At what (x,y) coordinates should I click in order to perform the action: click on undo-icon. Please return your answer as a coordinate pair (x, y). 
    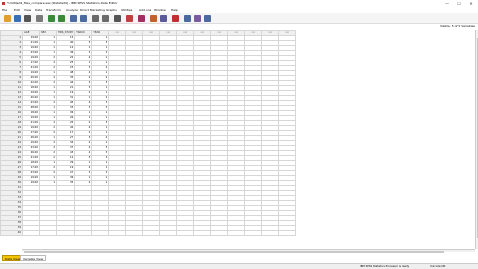
    Looking at the image, I should click on (51, 18).